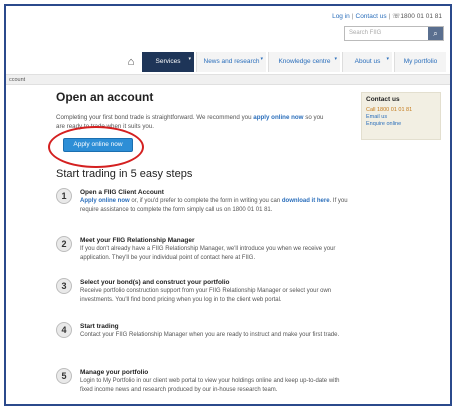 The width and height of the screenshot is (456, 410). I want to click on nav-item-label: Knowledge centre, so click(304, 61).